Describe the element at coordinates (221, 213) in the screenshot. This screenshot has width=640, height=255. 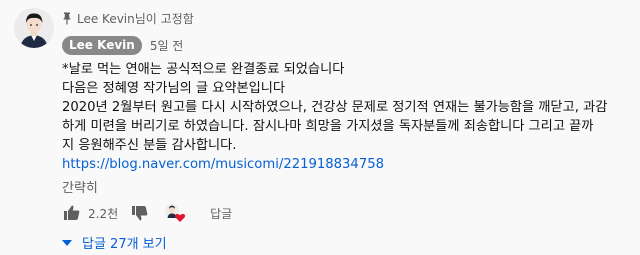
I see `reply-button: 답글` at that location.